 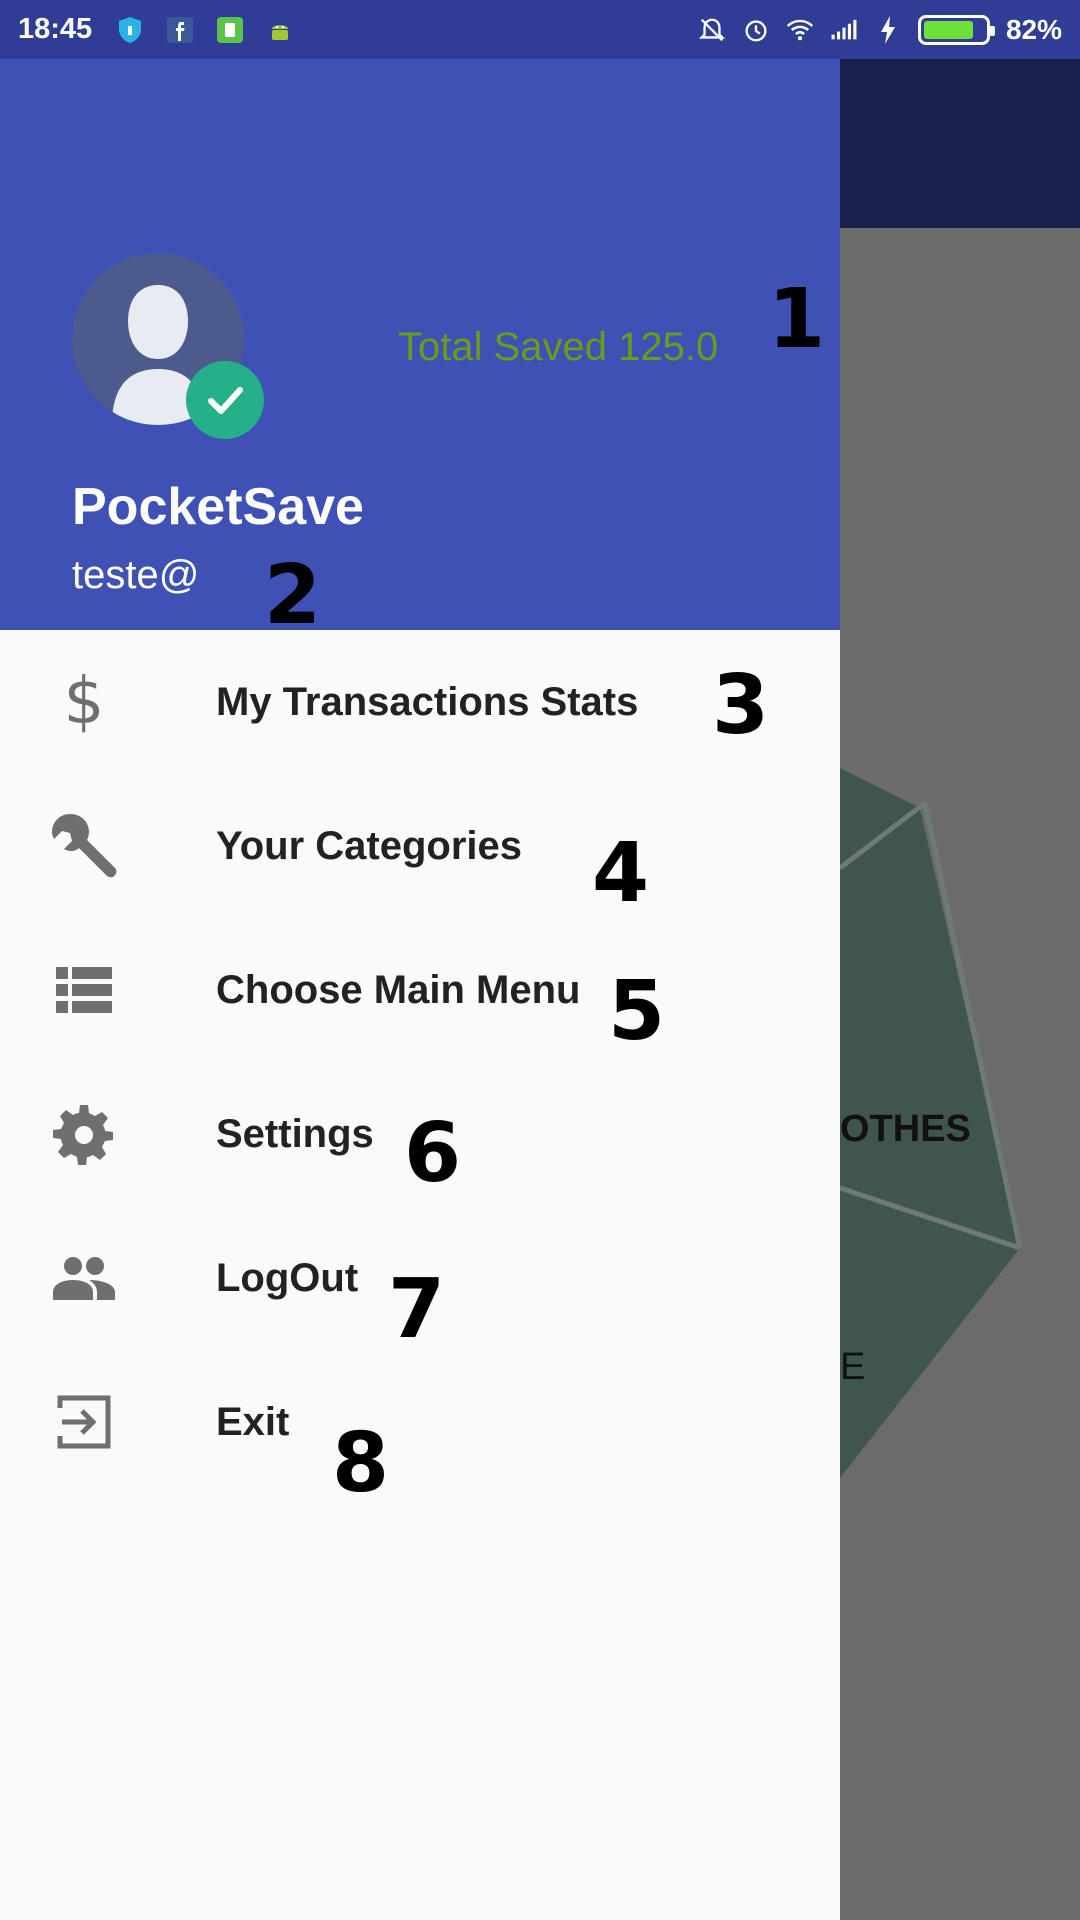 I want to click on sim-icon, so click(x=230, y=30).